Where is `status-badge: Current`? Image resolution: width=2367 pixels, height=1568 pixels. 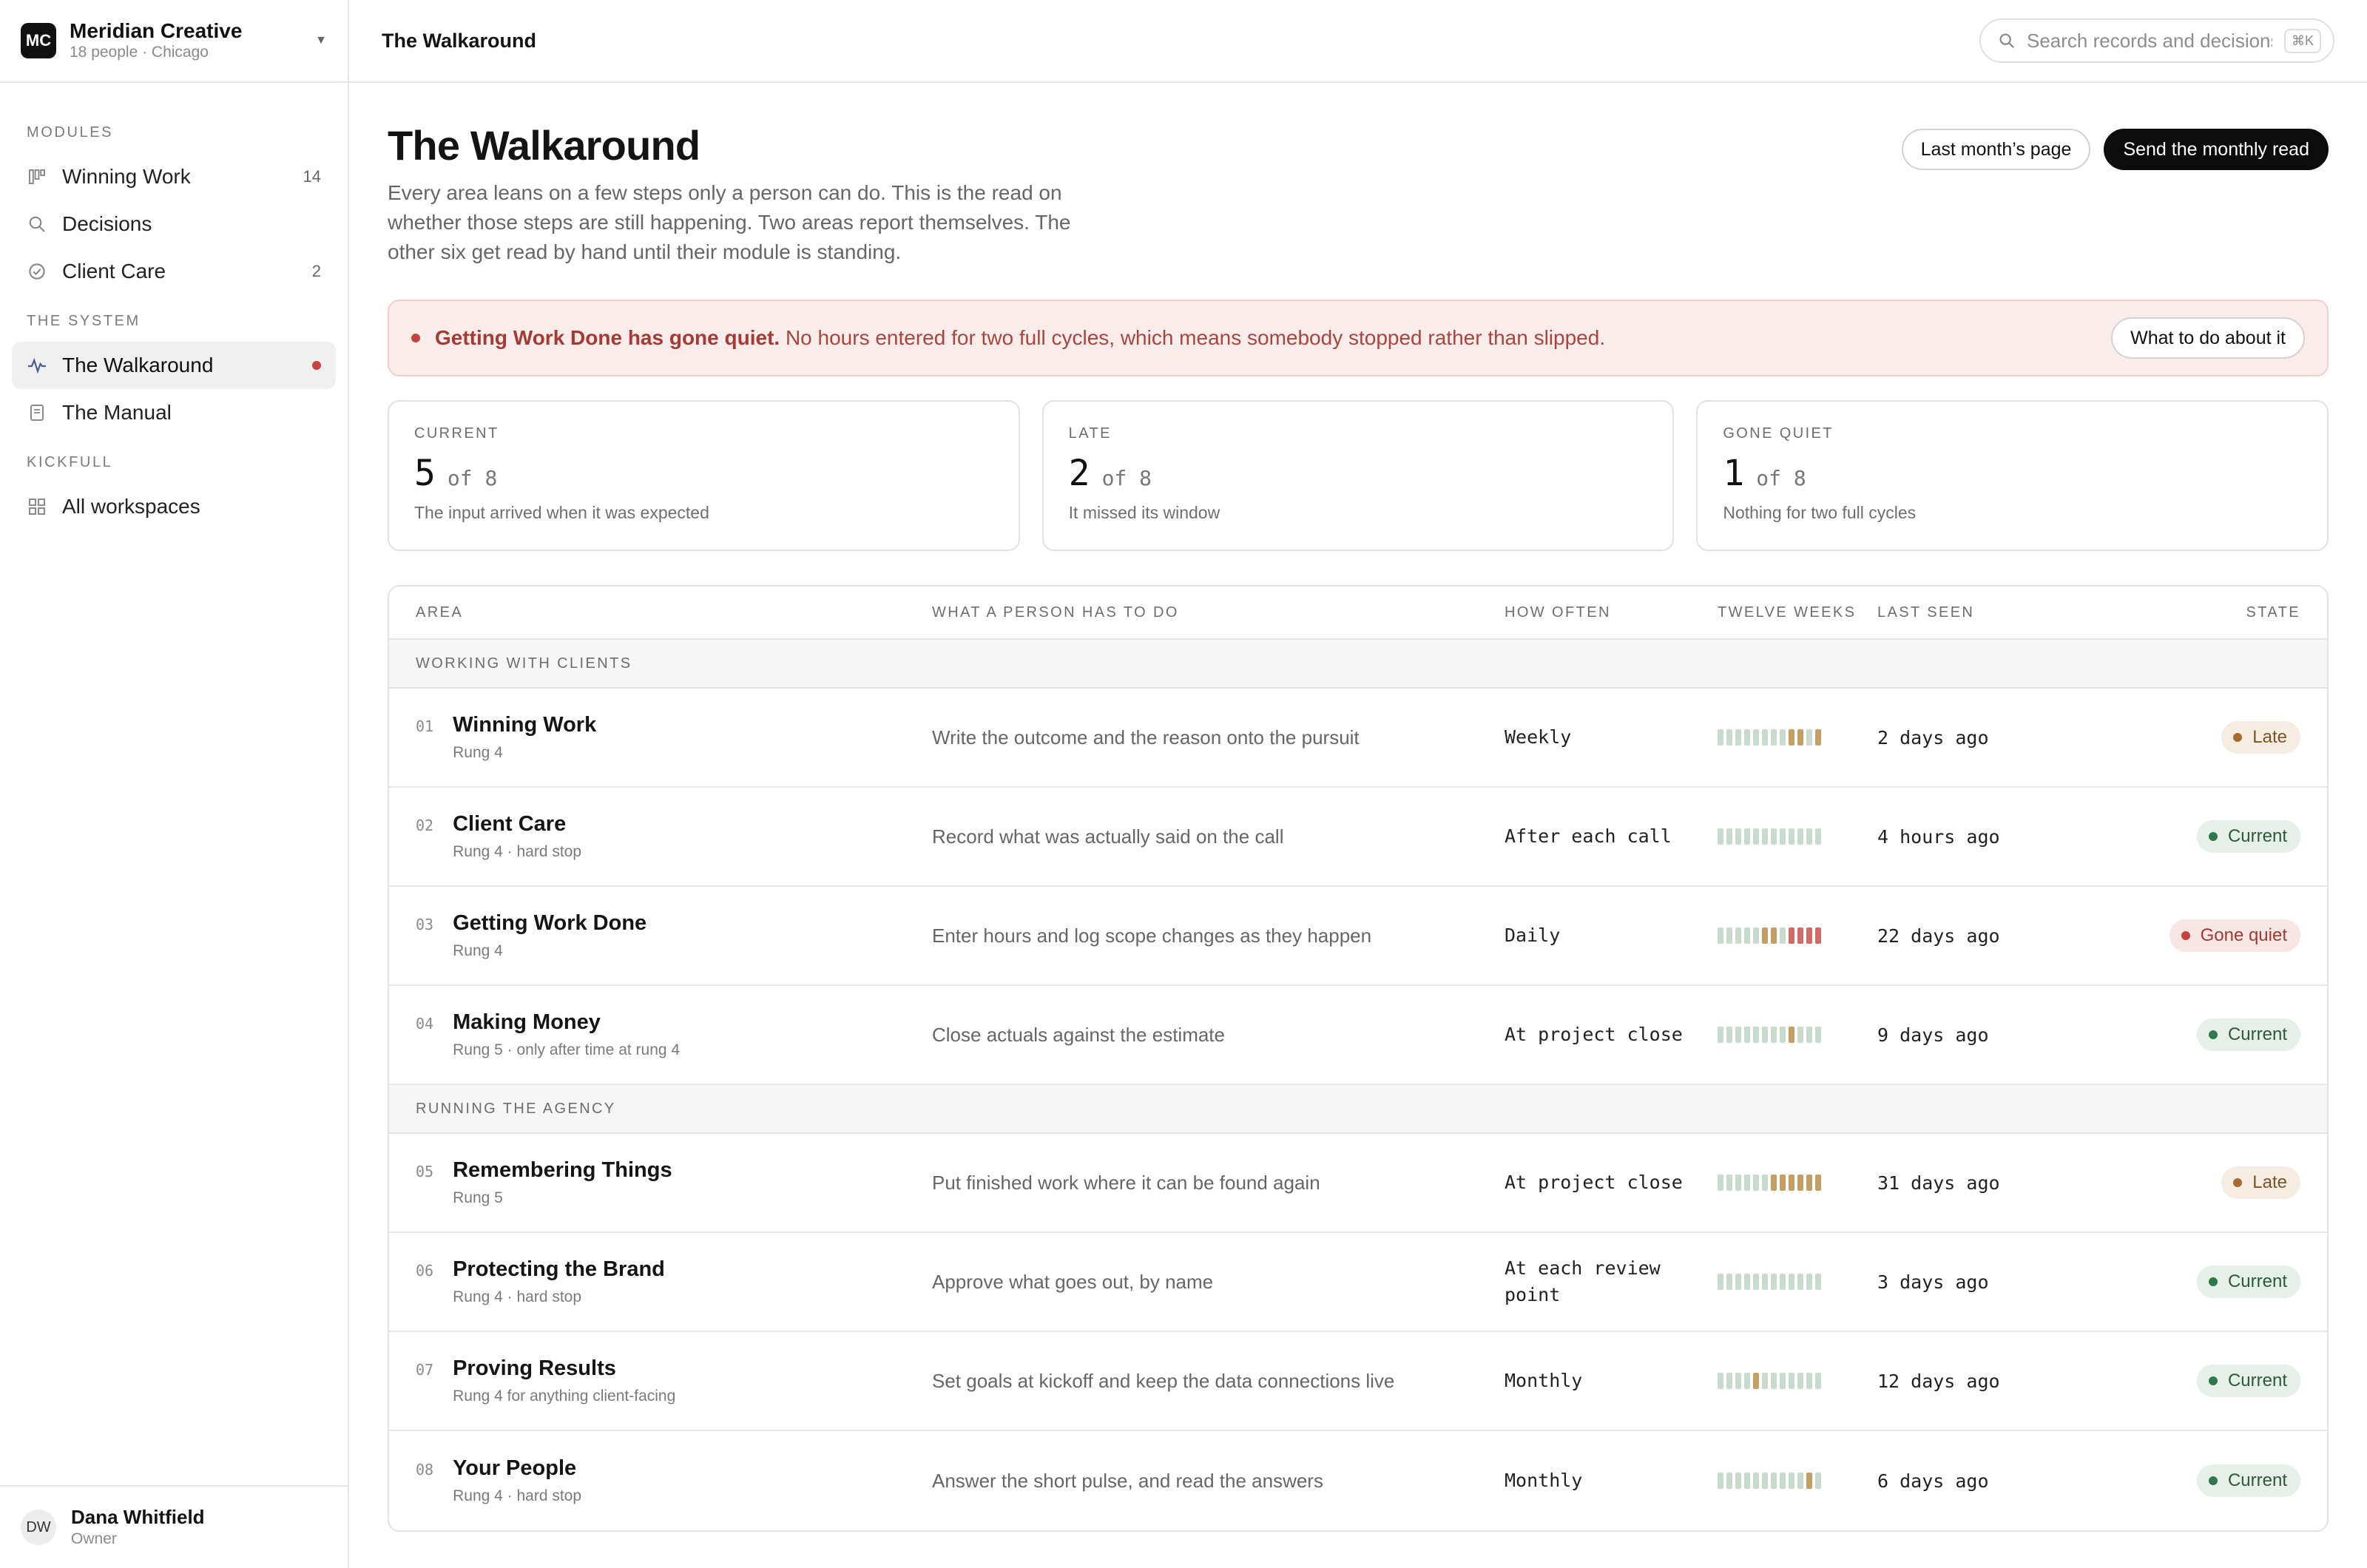
status-badge: Current is located at coordinates (2248, 1480).